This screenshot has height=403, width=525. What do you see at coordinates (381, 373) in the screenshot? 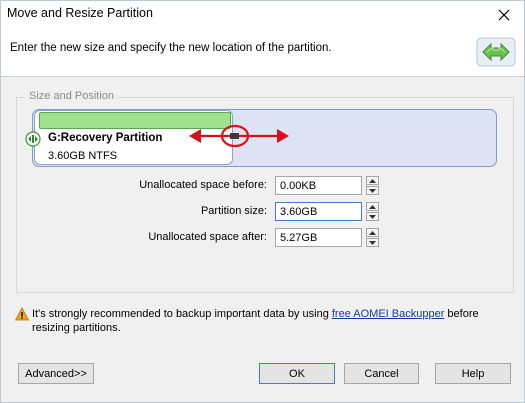
I see `cancel-button: Cancel` at bounding box center [381, 373].